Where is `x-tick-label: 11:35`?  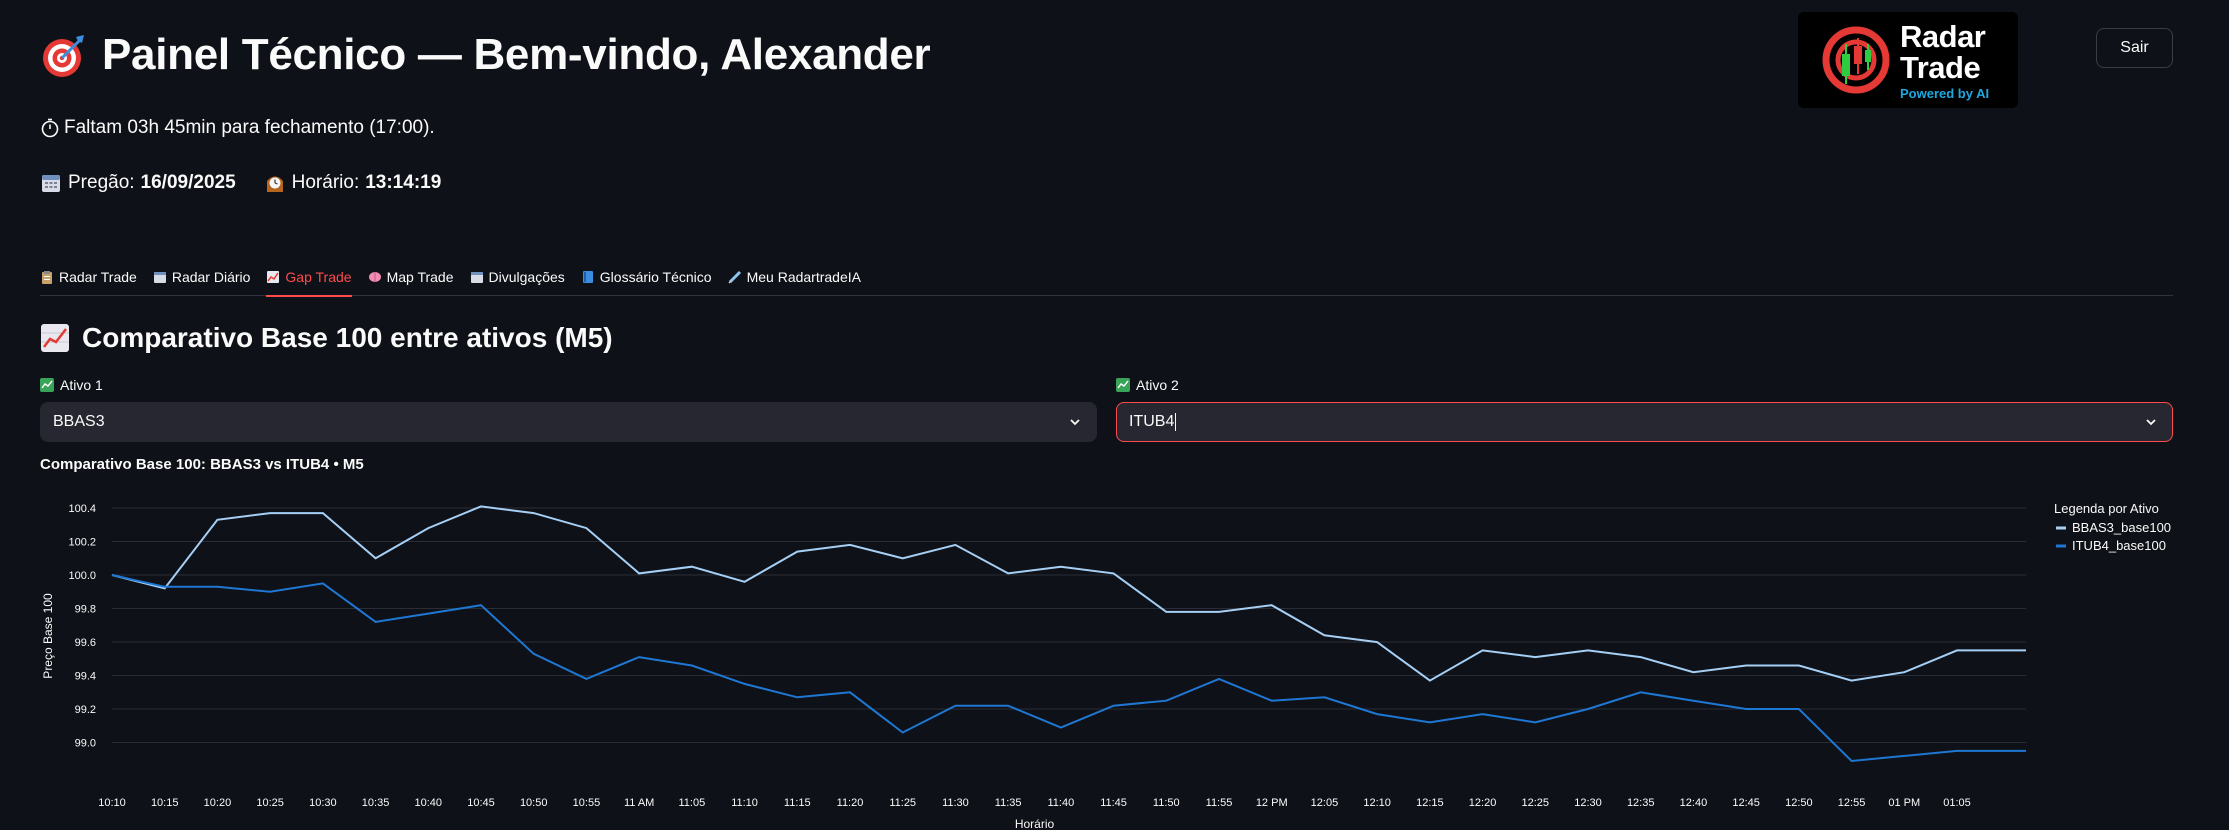 x-tick-label: 11:35 is located at coordinates (1008, 803).